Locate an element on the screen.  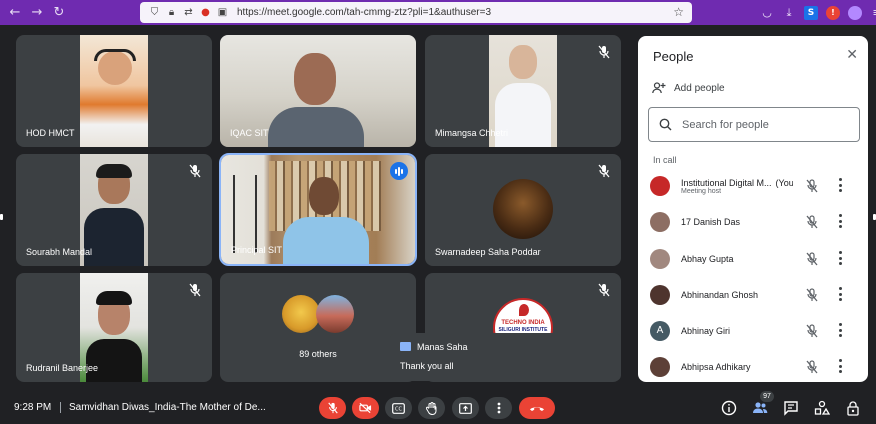
more-options-button is located at coordinates (498, 408).